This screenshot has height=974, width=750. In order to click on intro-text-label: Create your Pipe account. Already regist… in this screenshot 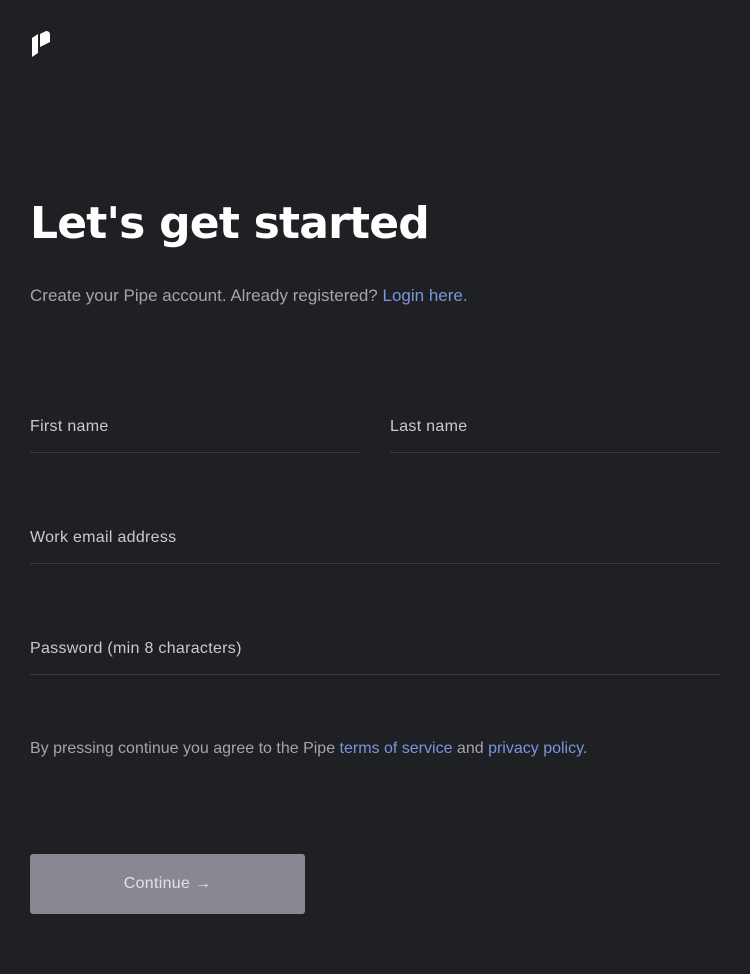, I will do `click(204, 295)`.